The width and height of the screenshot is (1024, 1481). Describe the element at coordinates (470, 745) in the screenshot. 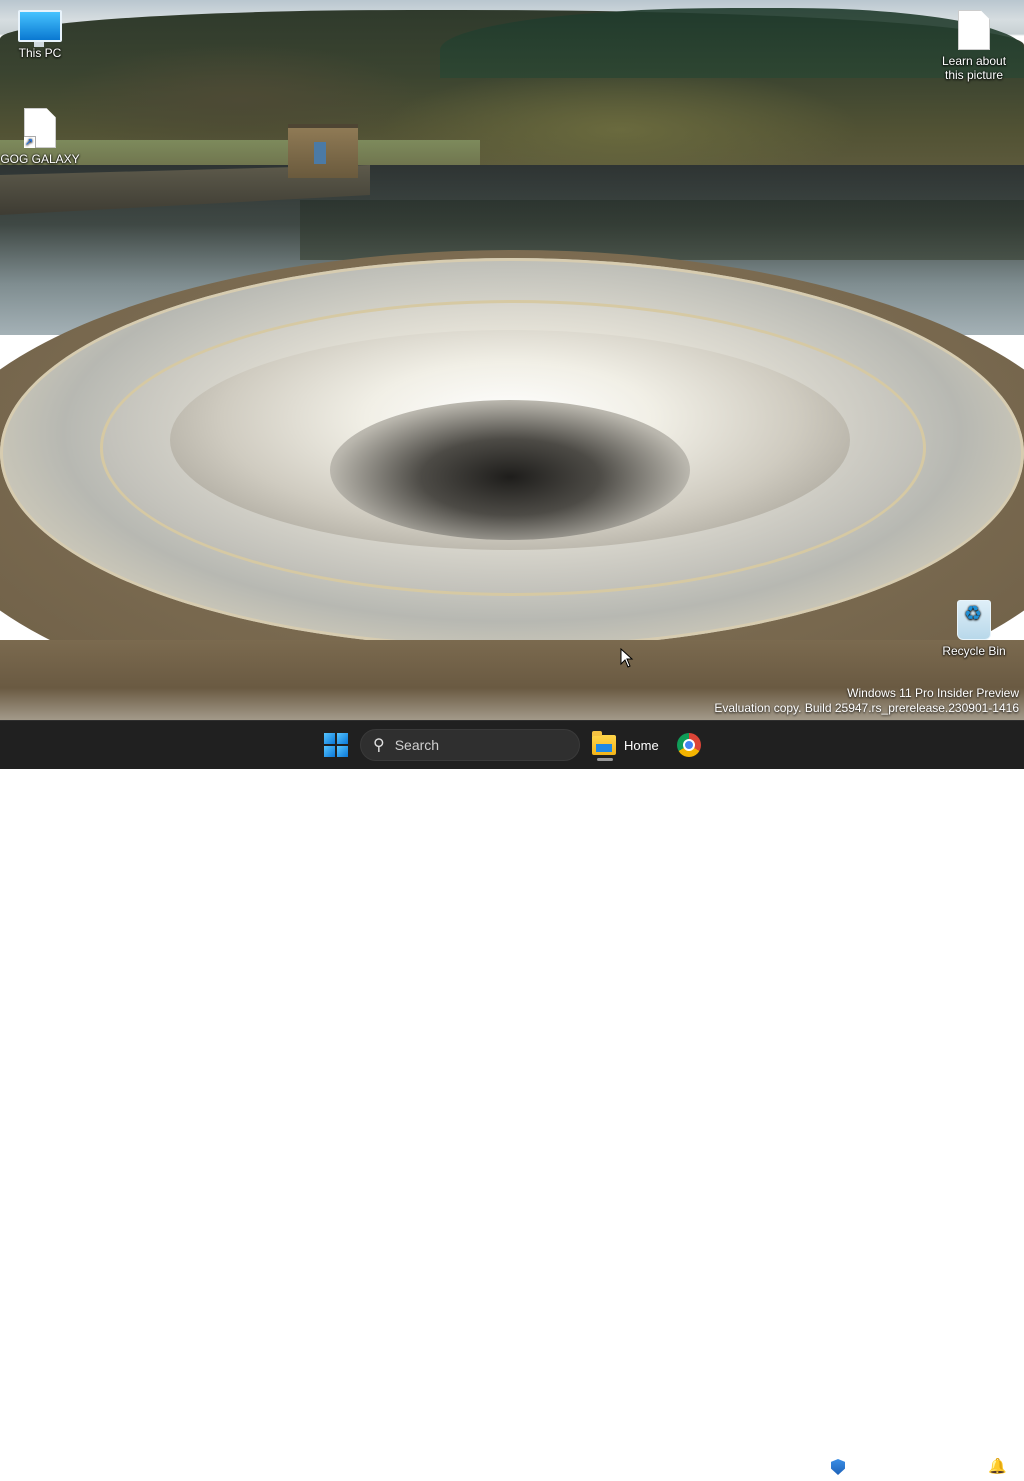

I see `search-box: ⚲ Search` at that location.